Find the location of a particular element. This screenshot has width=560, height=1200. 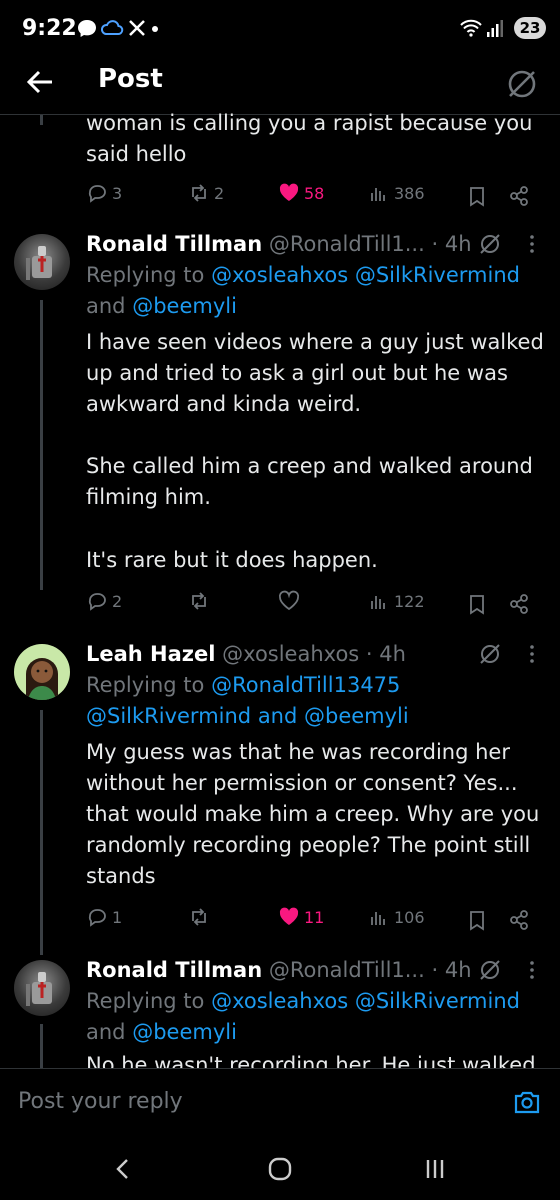

views-count: 386 is located at coordinates (409, 193).